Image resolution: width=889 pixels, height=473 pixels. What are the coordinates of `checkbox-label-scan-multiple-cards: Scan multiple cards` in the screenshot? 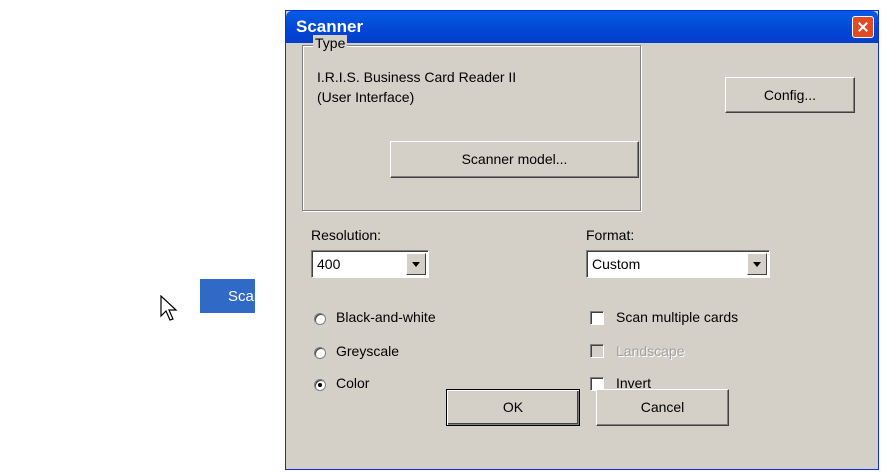 It's located at (677, 317).